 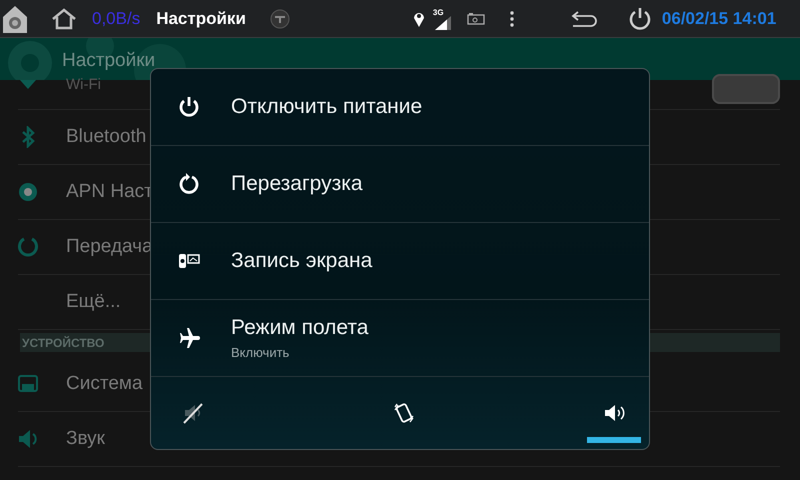 What do you see at coordinates (104, 384) in the screenshot?
I see `setting-label: Система` at bounding box center [104, 384].